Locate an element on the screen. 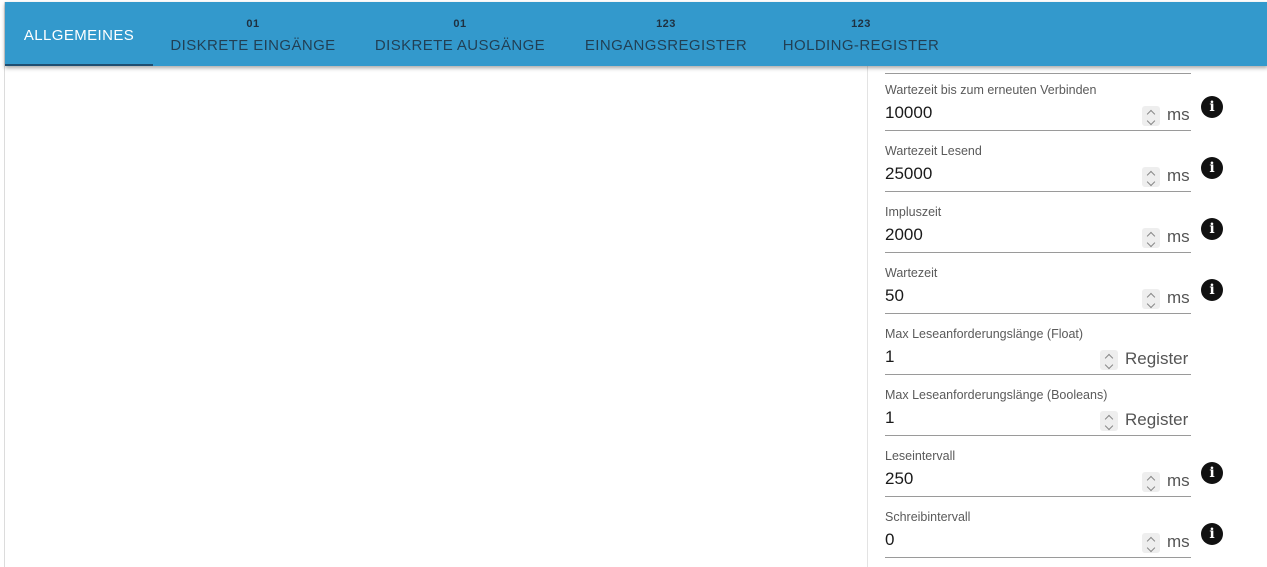 This screenshot has width=1267, height=567. tab-holding-register: 123 HOLDING-REGISTER is located at coordinates (861, 34).